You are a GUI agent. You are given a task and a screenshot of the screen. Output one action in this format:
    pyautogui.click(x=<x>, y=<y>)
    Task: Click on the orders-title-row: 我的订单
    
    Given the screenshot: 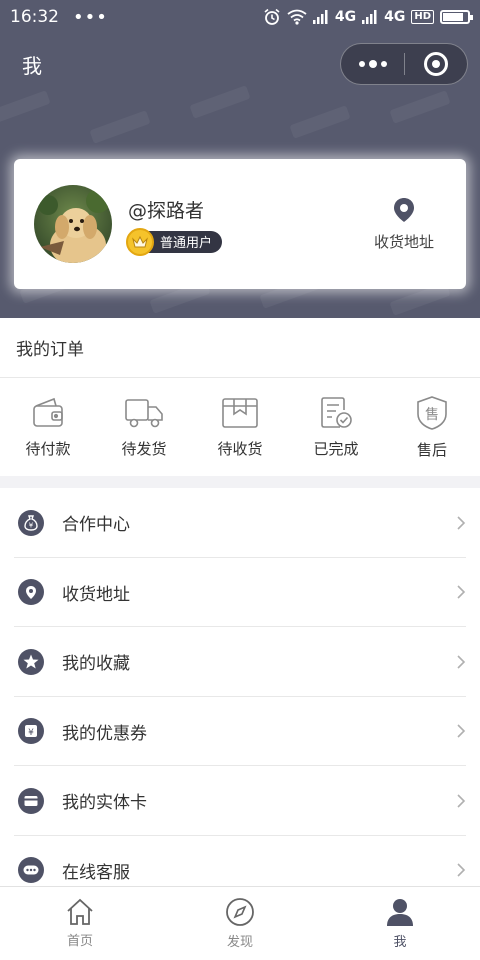 What is the action you would take?
    pyautogui.click(x=240, y=348)
    